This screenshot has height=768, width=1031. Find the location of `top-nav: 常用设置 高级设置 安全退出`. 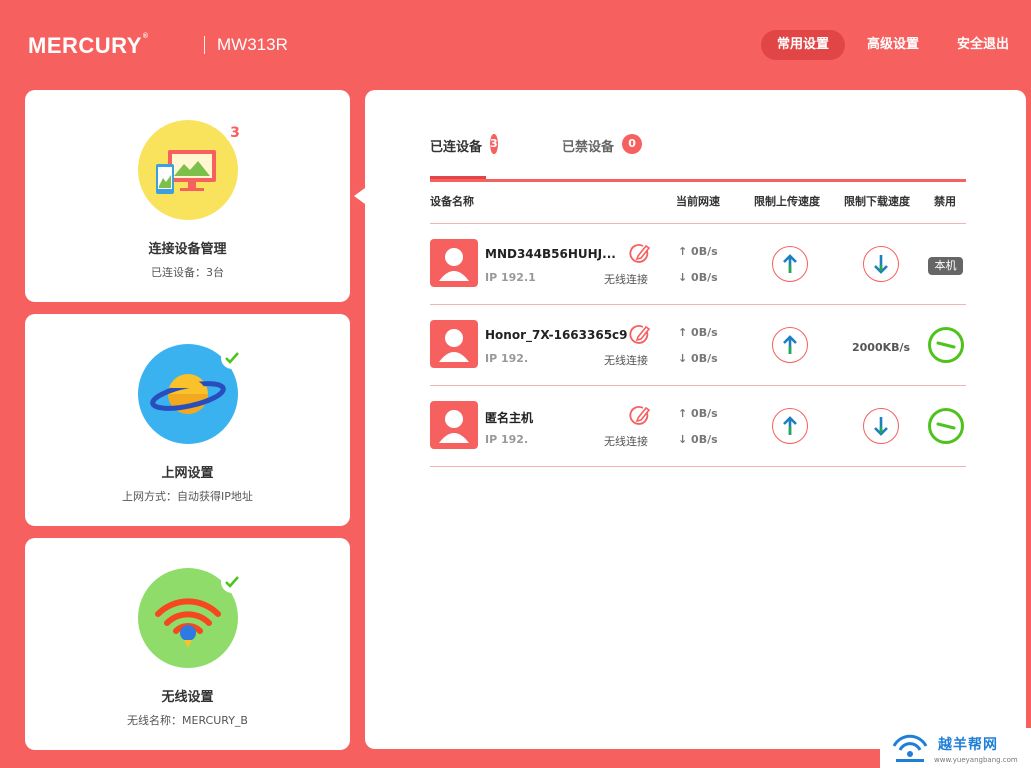

top-nav: 常用设置 高级设置 安全退出 is located at coordinates (895, 45).